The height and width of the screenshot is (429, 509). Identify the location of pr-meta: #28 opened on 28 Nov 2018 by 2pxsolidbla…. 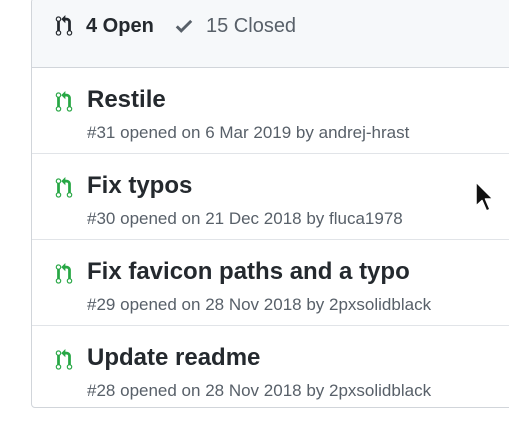
(259, 391).